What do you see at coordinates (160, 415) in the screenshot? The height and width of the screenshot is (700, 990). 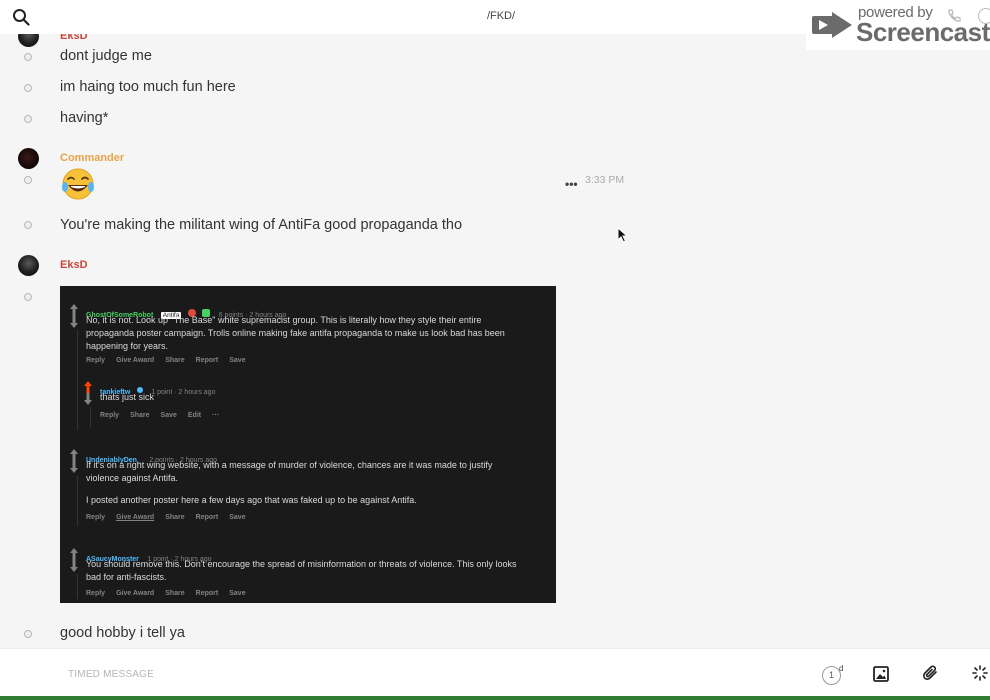 I see `comment-actions: Reply Share Save Edit ···` at bounding box center [160, 415].